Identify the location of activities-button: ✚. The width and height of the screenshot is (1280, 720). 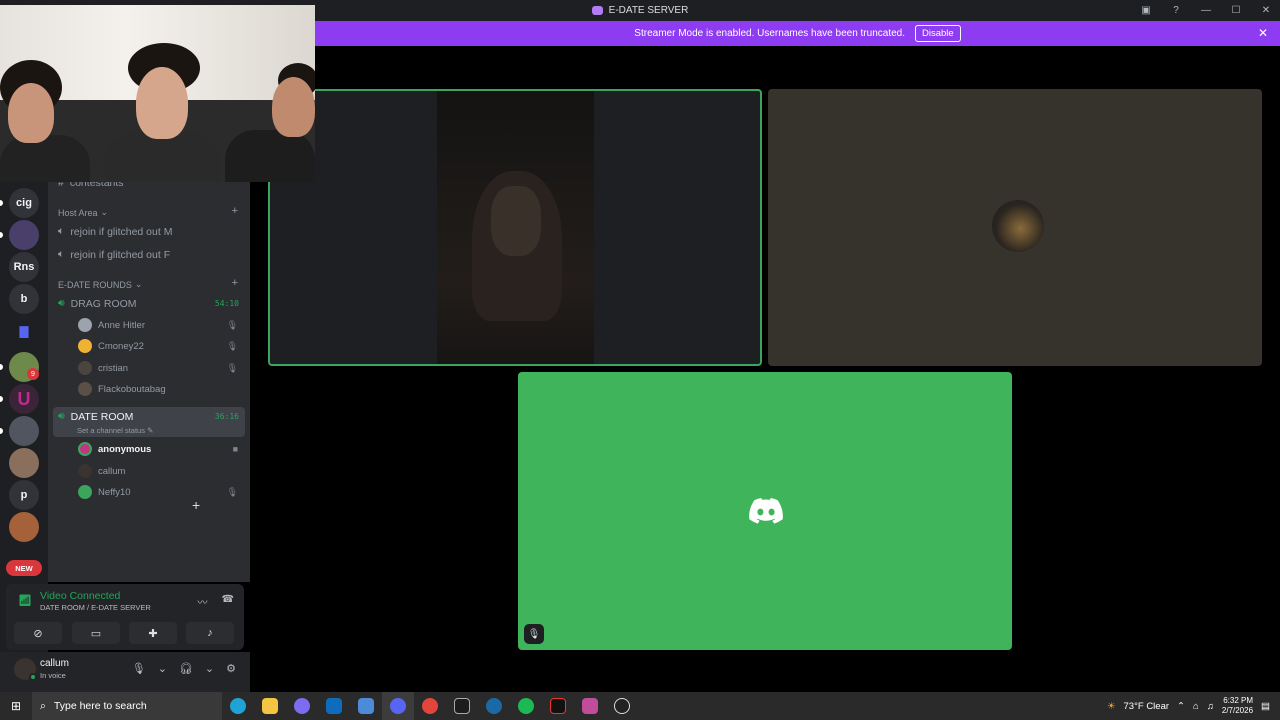
(153, 633).